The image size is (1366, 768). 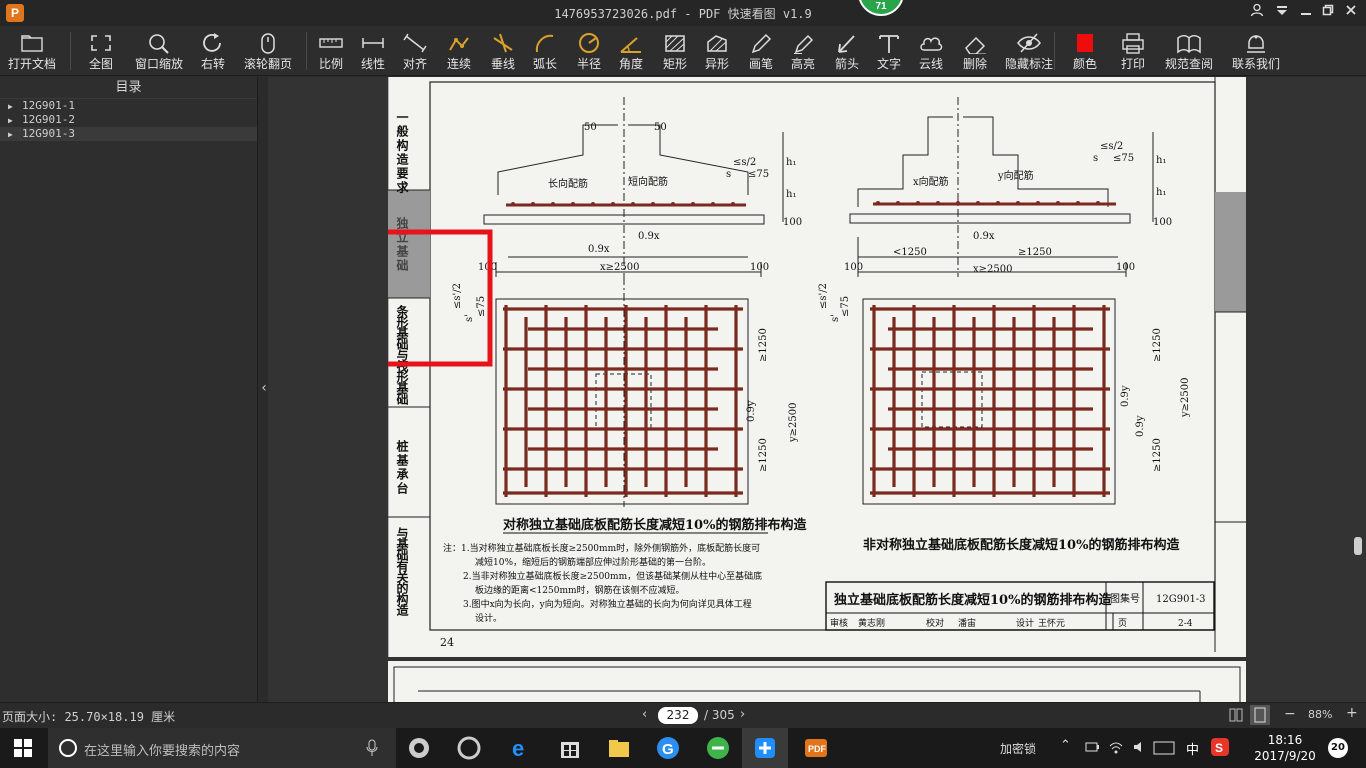 I want to click on pdf-page-next, so click(x=817, y=681).